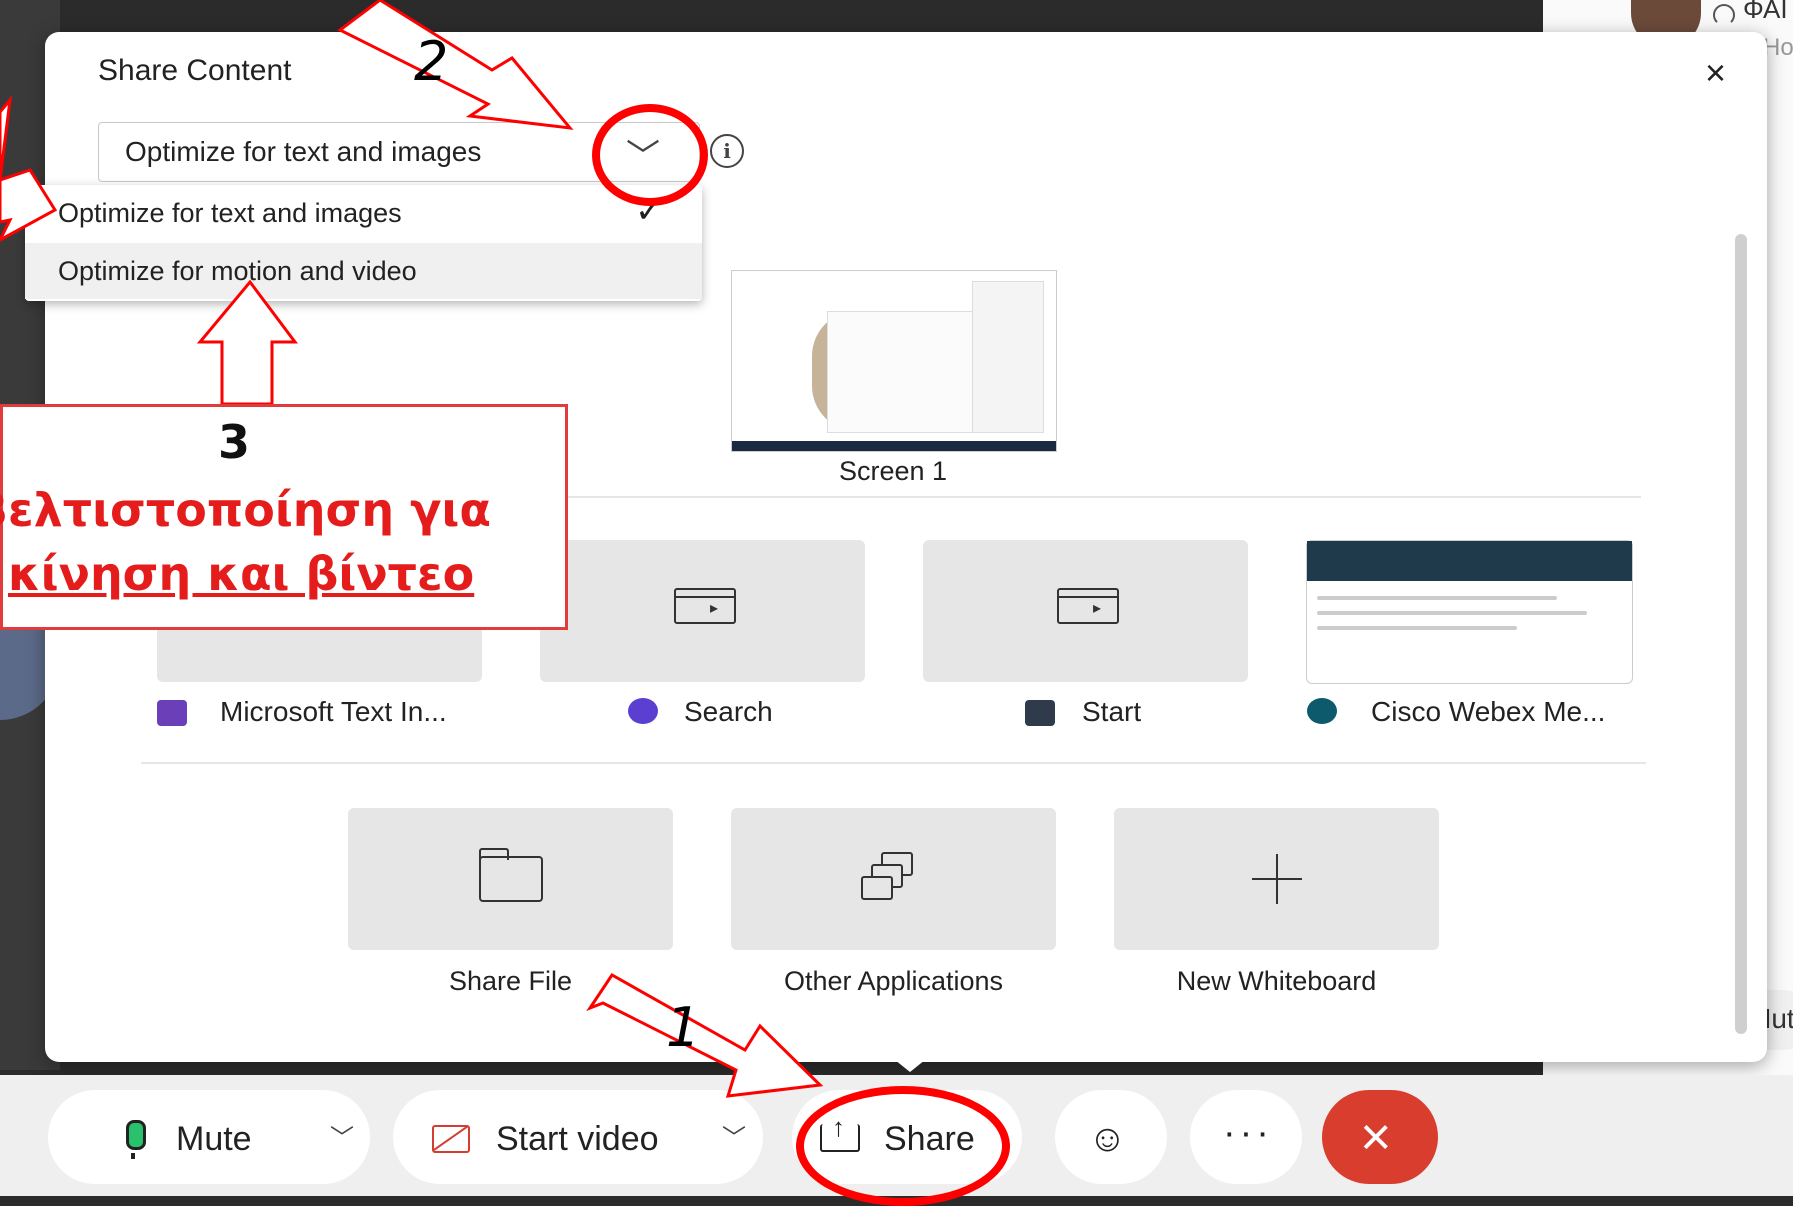 Image resolution: width=1793 pixels, height=1206 pixels. I want to click on scrollbar, so click(1741, 634).